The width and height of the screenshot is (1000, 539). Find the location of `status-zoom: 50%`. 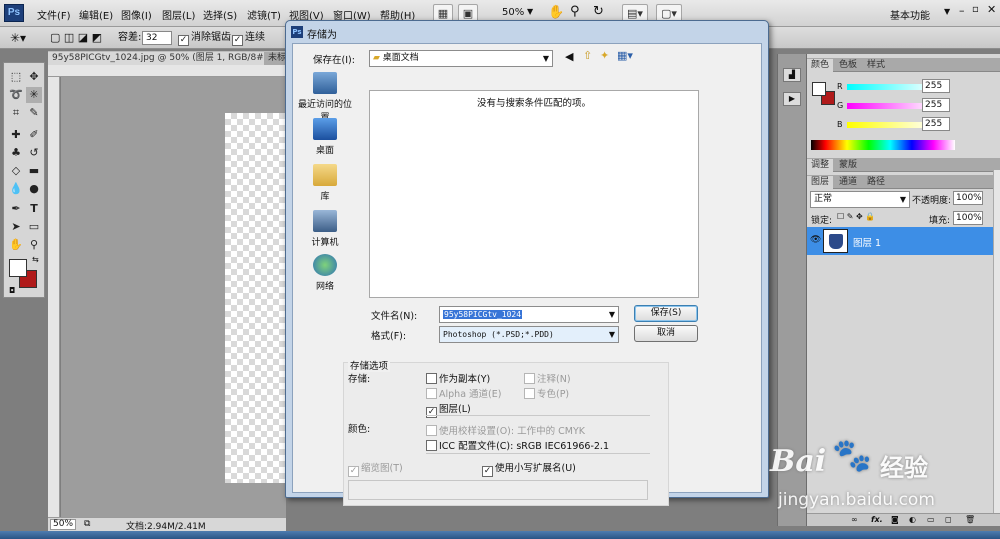

status-zoom: 50% is located at coordinates (63, 524).